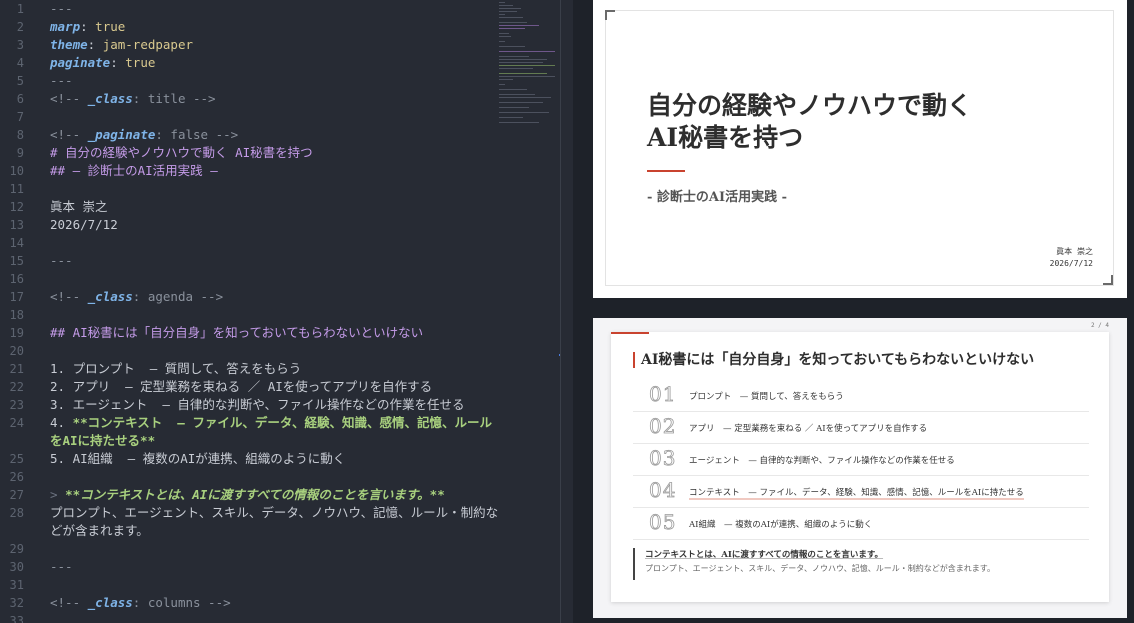 The image size is (1134, 623). Describe the element at coordinates (663, 394) in the screenshot. I see `agenda-number: 01` at that location.